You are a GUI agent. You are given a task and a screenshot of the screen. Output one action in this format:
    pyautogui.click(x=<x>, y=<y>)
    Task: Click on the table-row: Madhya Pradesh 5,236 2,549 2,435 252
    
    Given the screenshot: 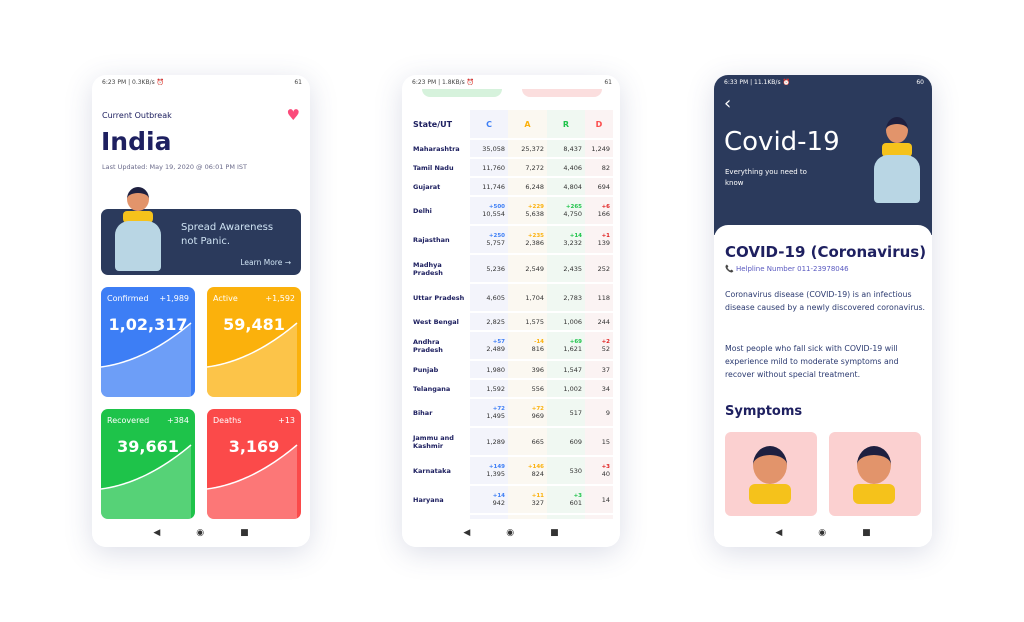 What is the action you would take?
    pyautogui.click(x=511, y=268)
    